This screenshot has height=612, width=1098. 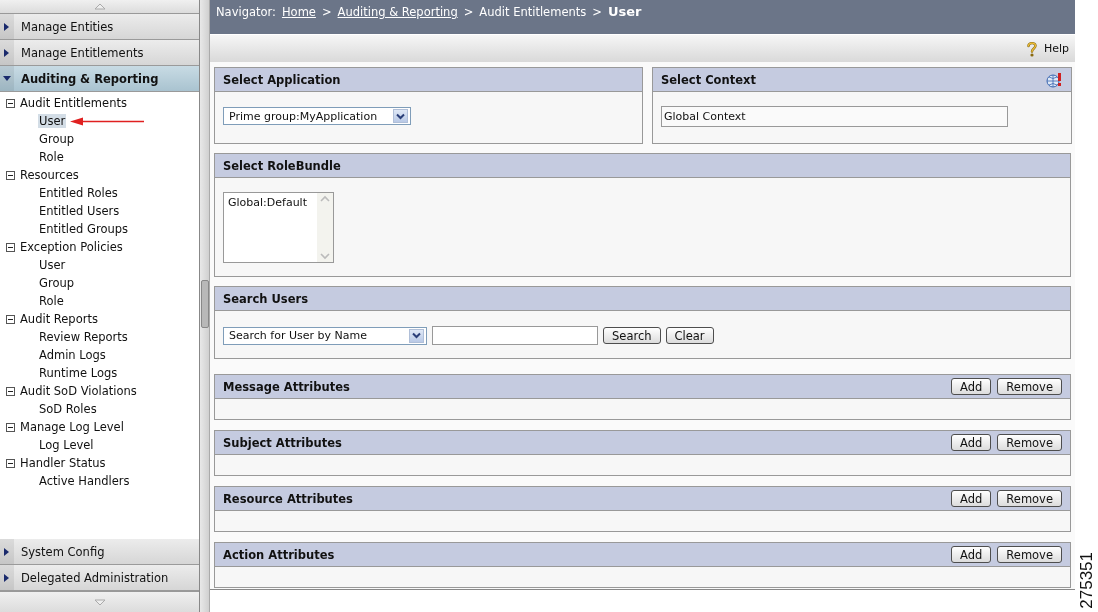 I want to click on tree-item: Review Reports, so click(x=83, y=337).